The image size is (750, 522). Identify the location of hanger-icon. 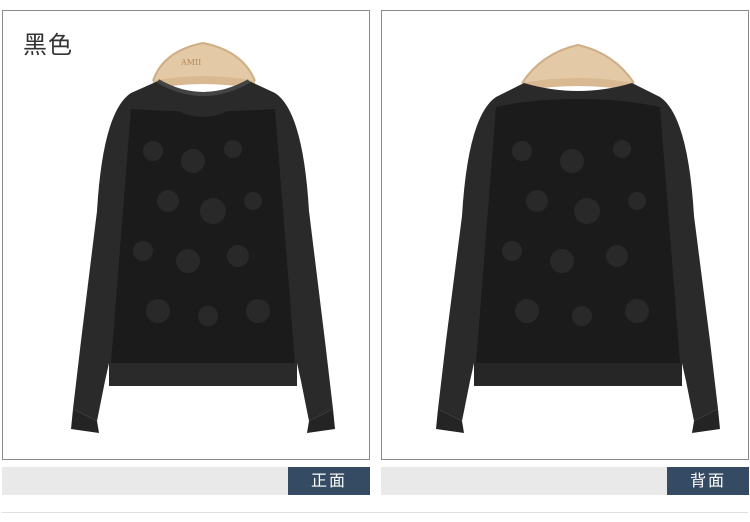
(578, 67).